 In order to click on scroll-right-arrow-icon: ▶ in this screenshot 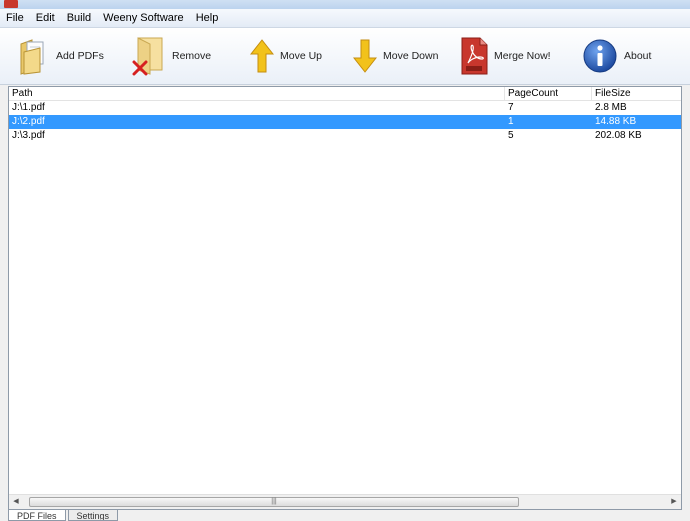, I will do `click(674, 502)`.